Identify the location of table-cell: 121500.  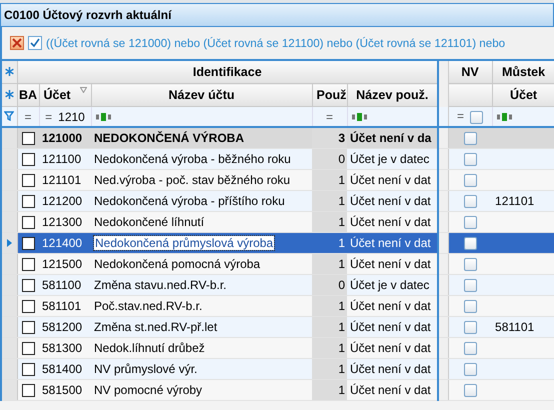
(65, 264).